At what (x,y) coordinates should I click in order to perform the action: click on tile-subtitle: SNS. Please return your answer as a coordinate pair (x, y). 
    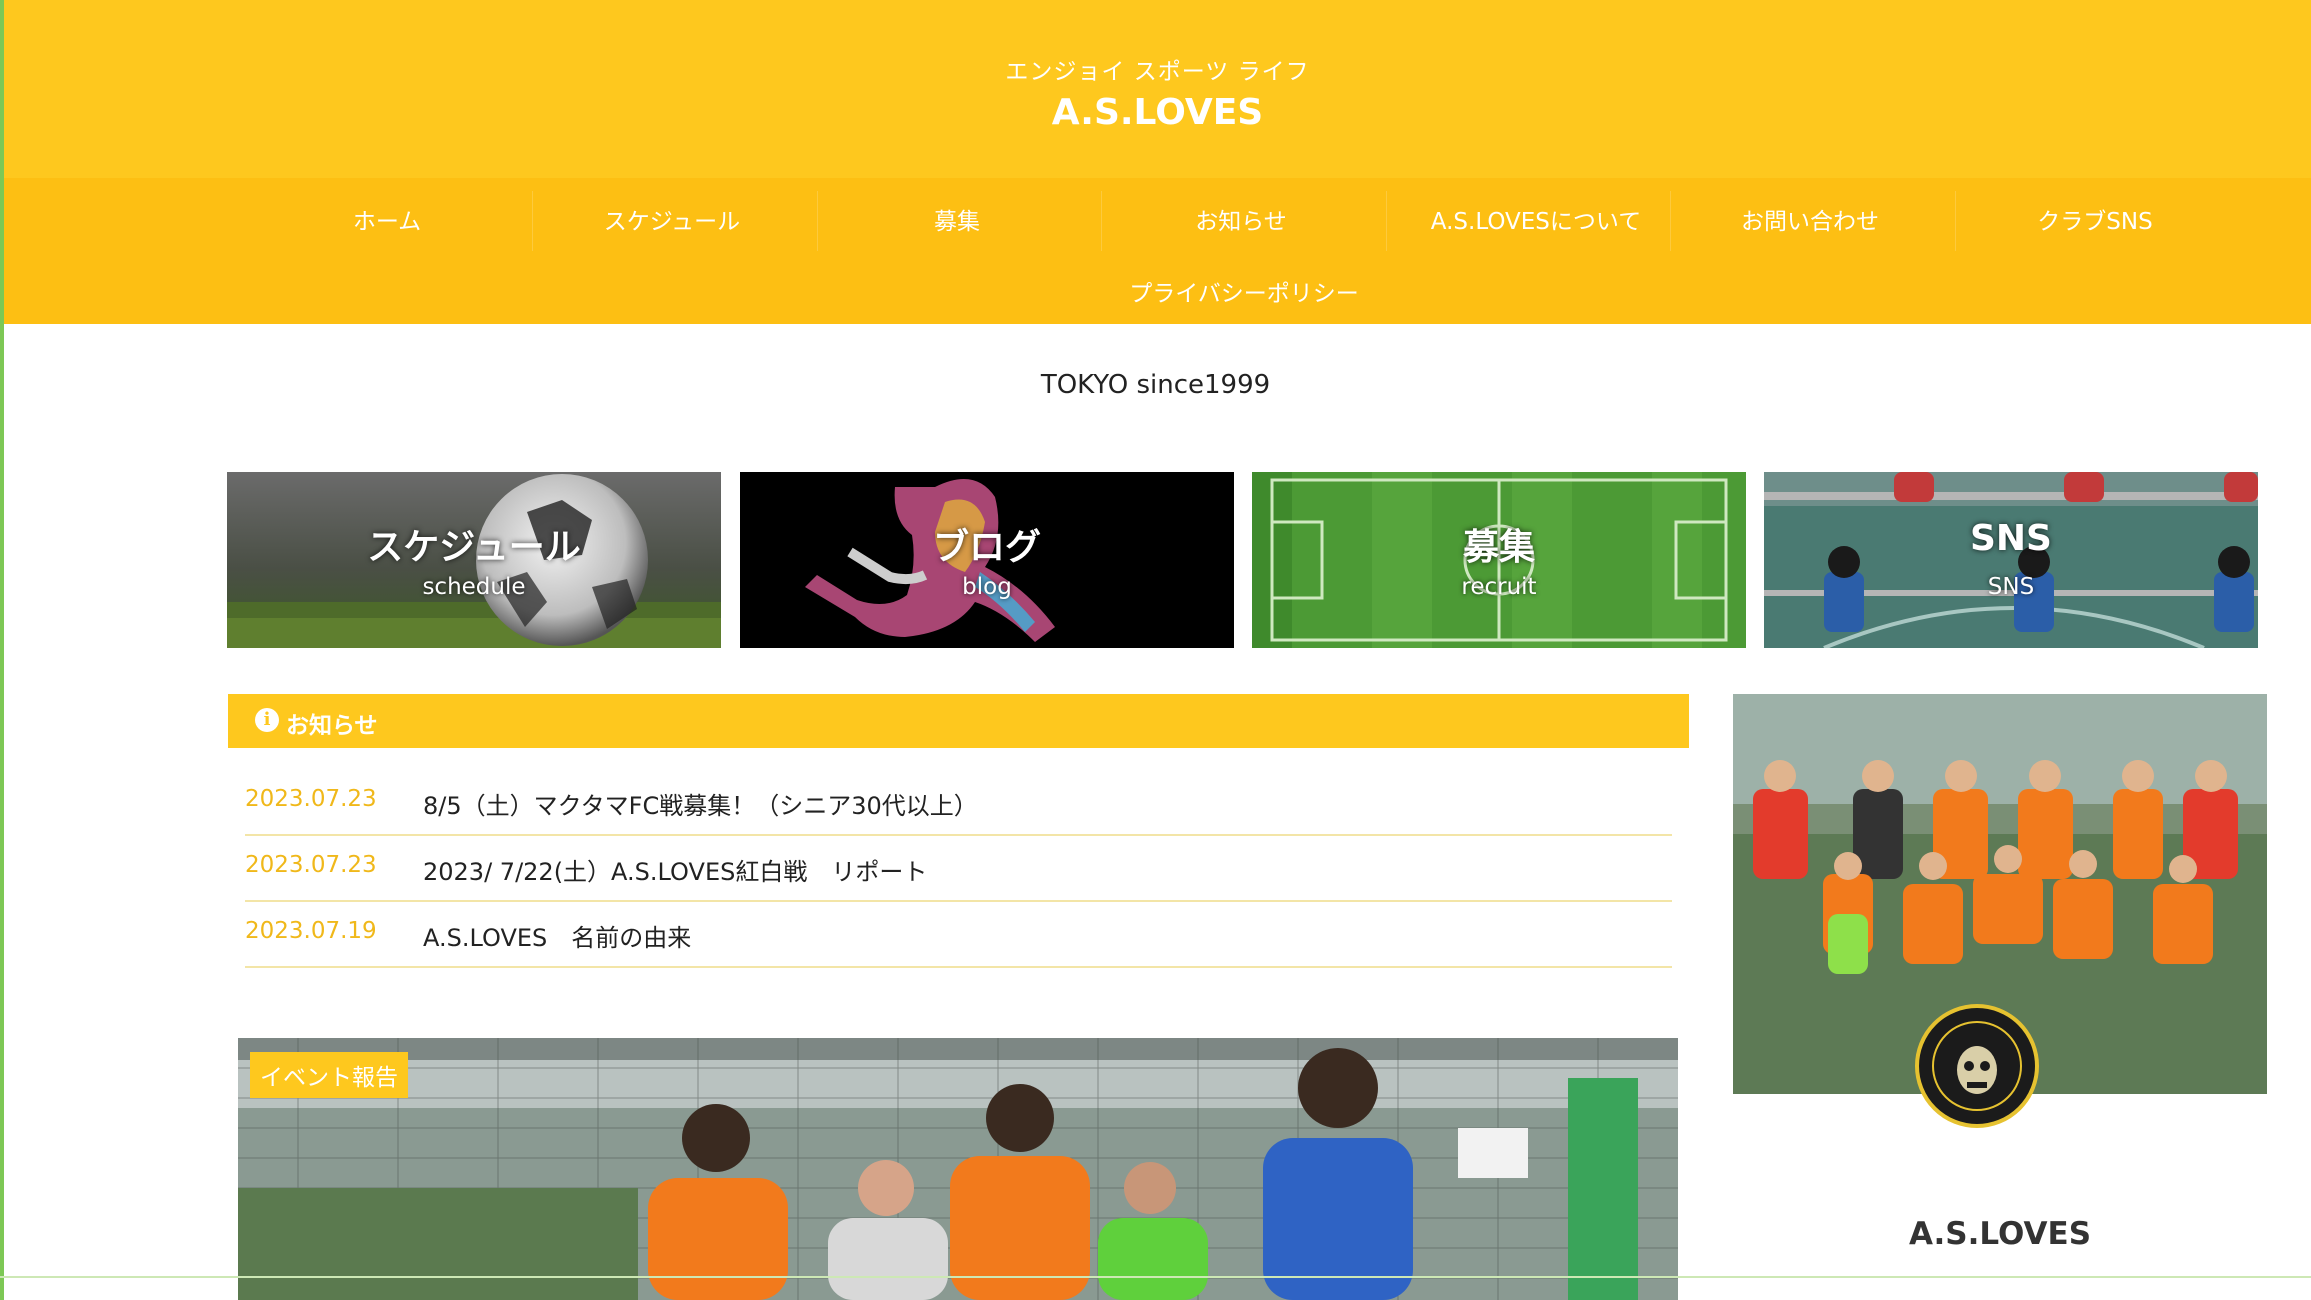
    Looking at the image, I should click on (2011, 587).